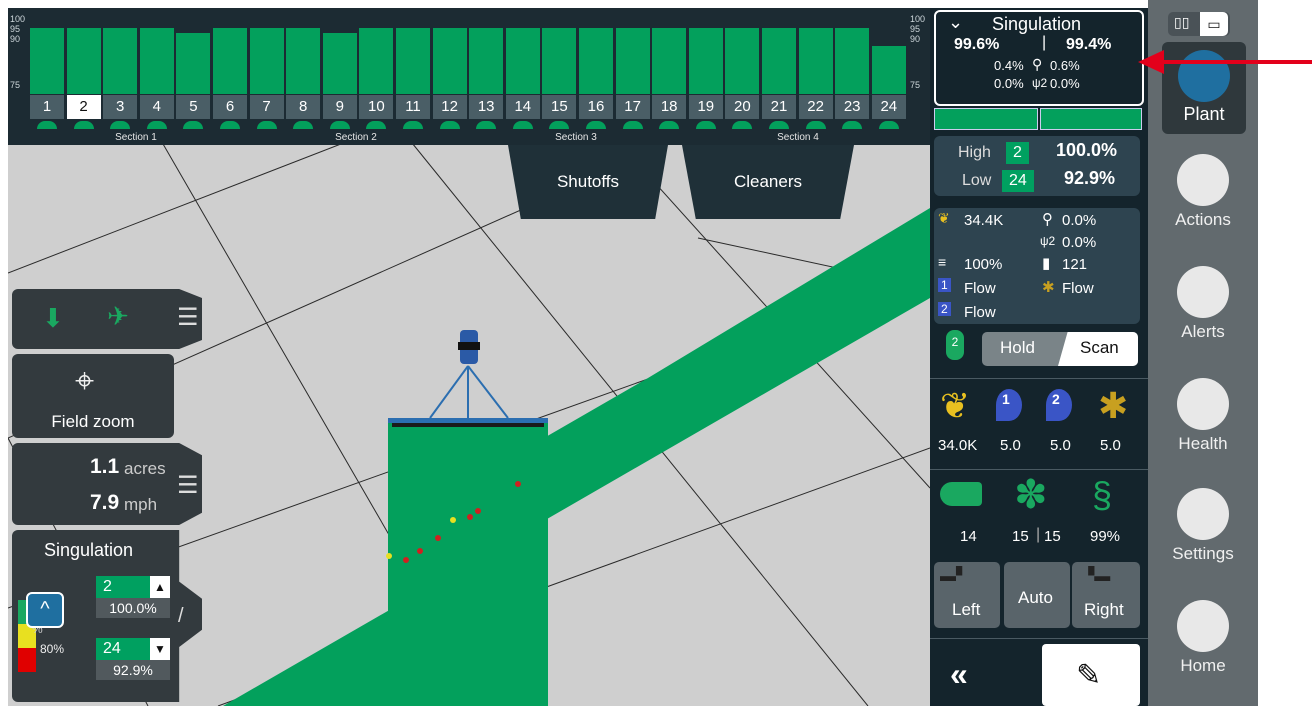 The width and height of the screenshot is (1315, 706). I want to click on product-1-icon: 1, so click(944, 285).